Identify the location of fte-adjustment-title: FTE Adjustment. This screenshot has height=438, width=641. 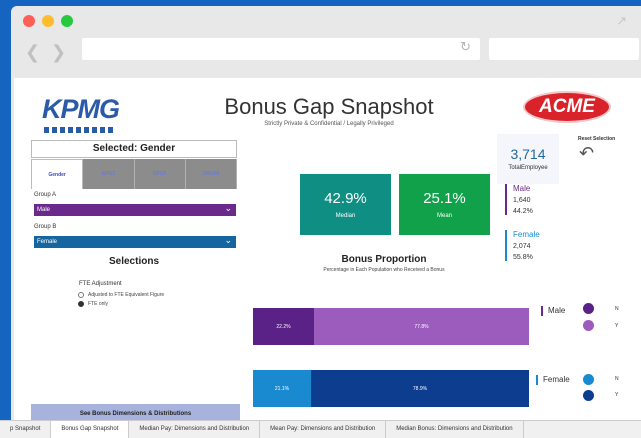
(100, 284).